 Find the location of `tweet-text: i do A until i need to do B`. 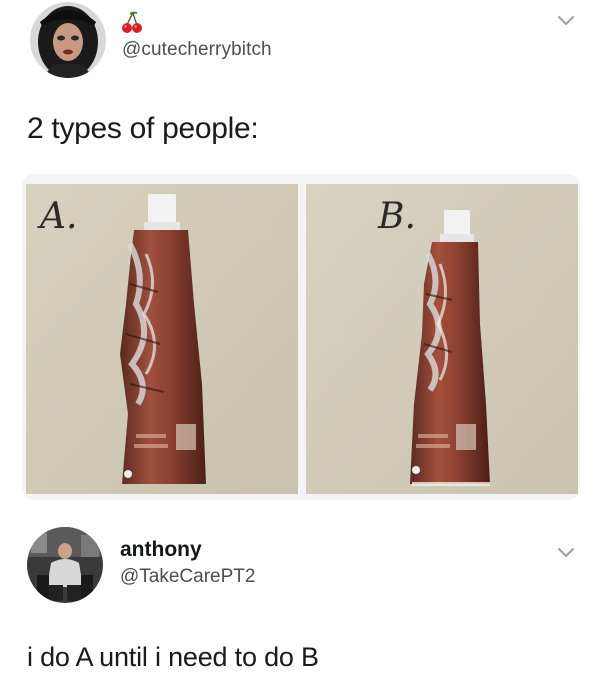

tweet-text: i do A until i need to do B is located at coordinates (173, 657).